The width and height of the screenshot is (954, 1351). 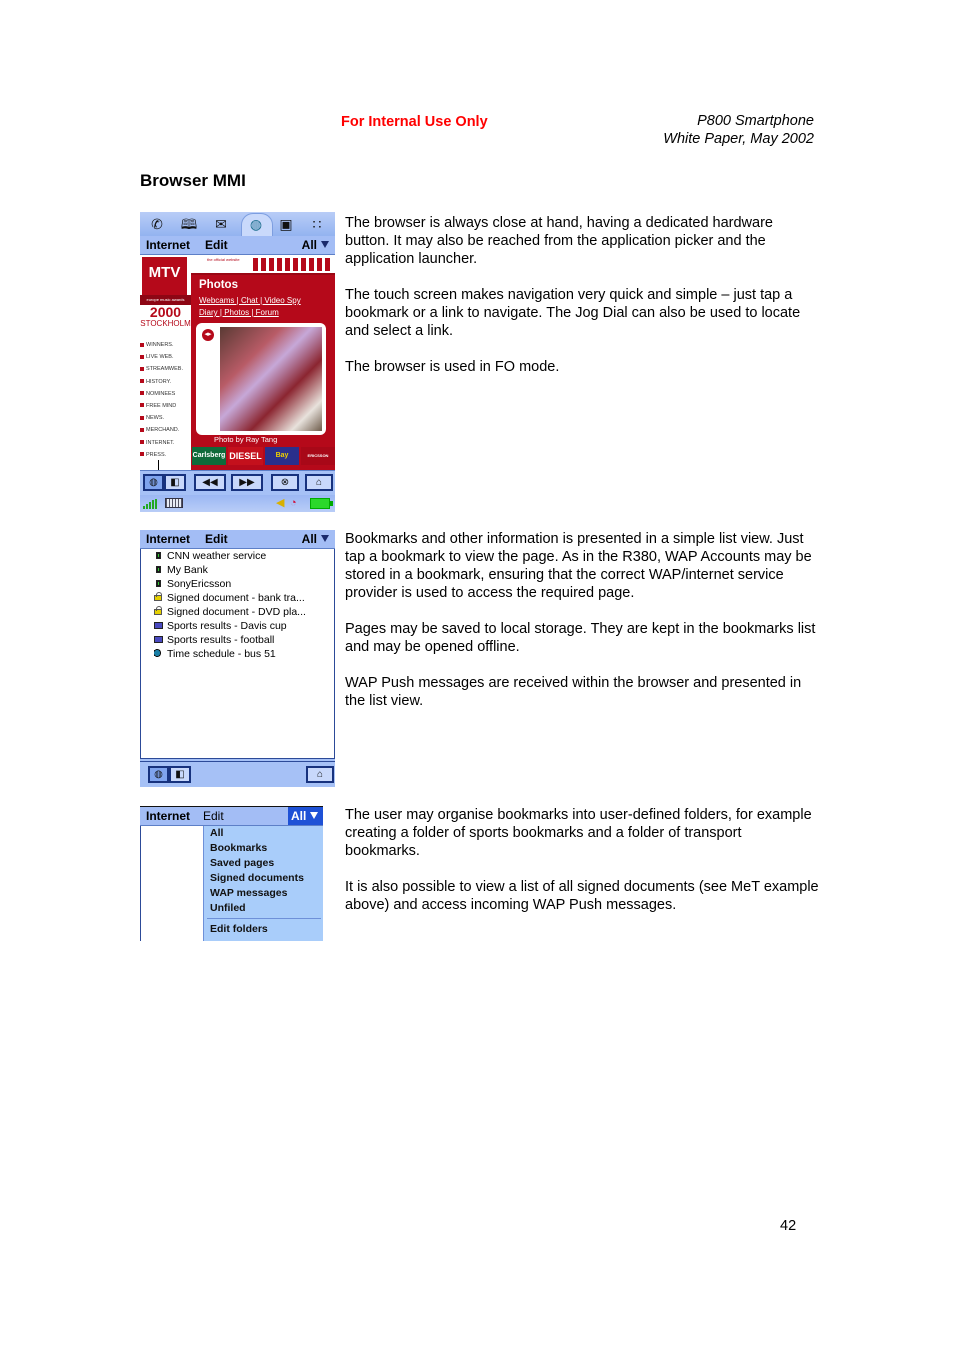 I want to click on status-bar: ◀ ◔, so click(x=237, y=503).